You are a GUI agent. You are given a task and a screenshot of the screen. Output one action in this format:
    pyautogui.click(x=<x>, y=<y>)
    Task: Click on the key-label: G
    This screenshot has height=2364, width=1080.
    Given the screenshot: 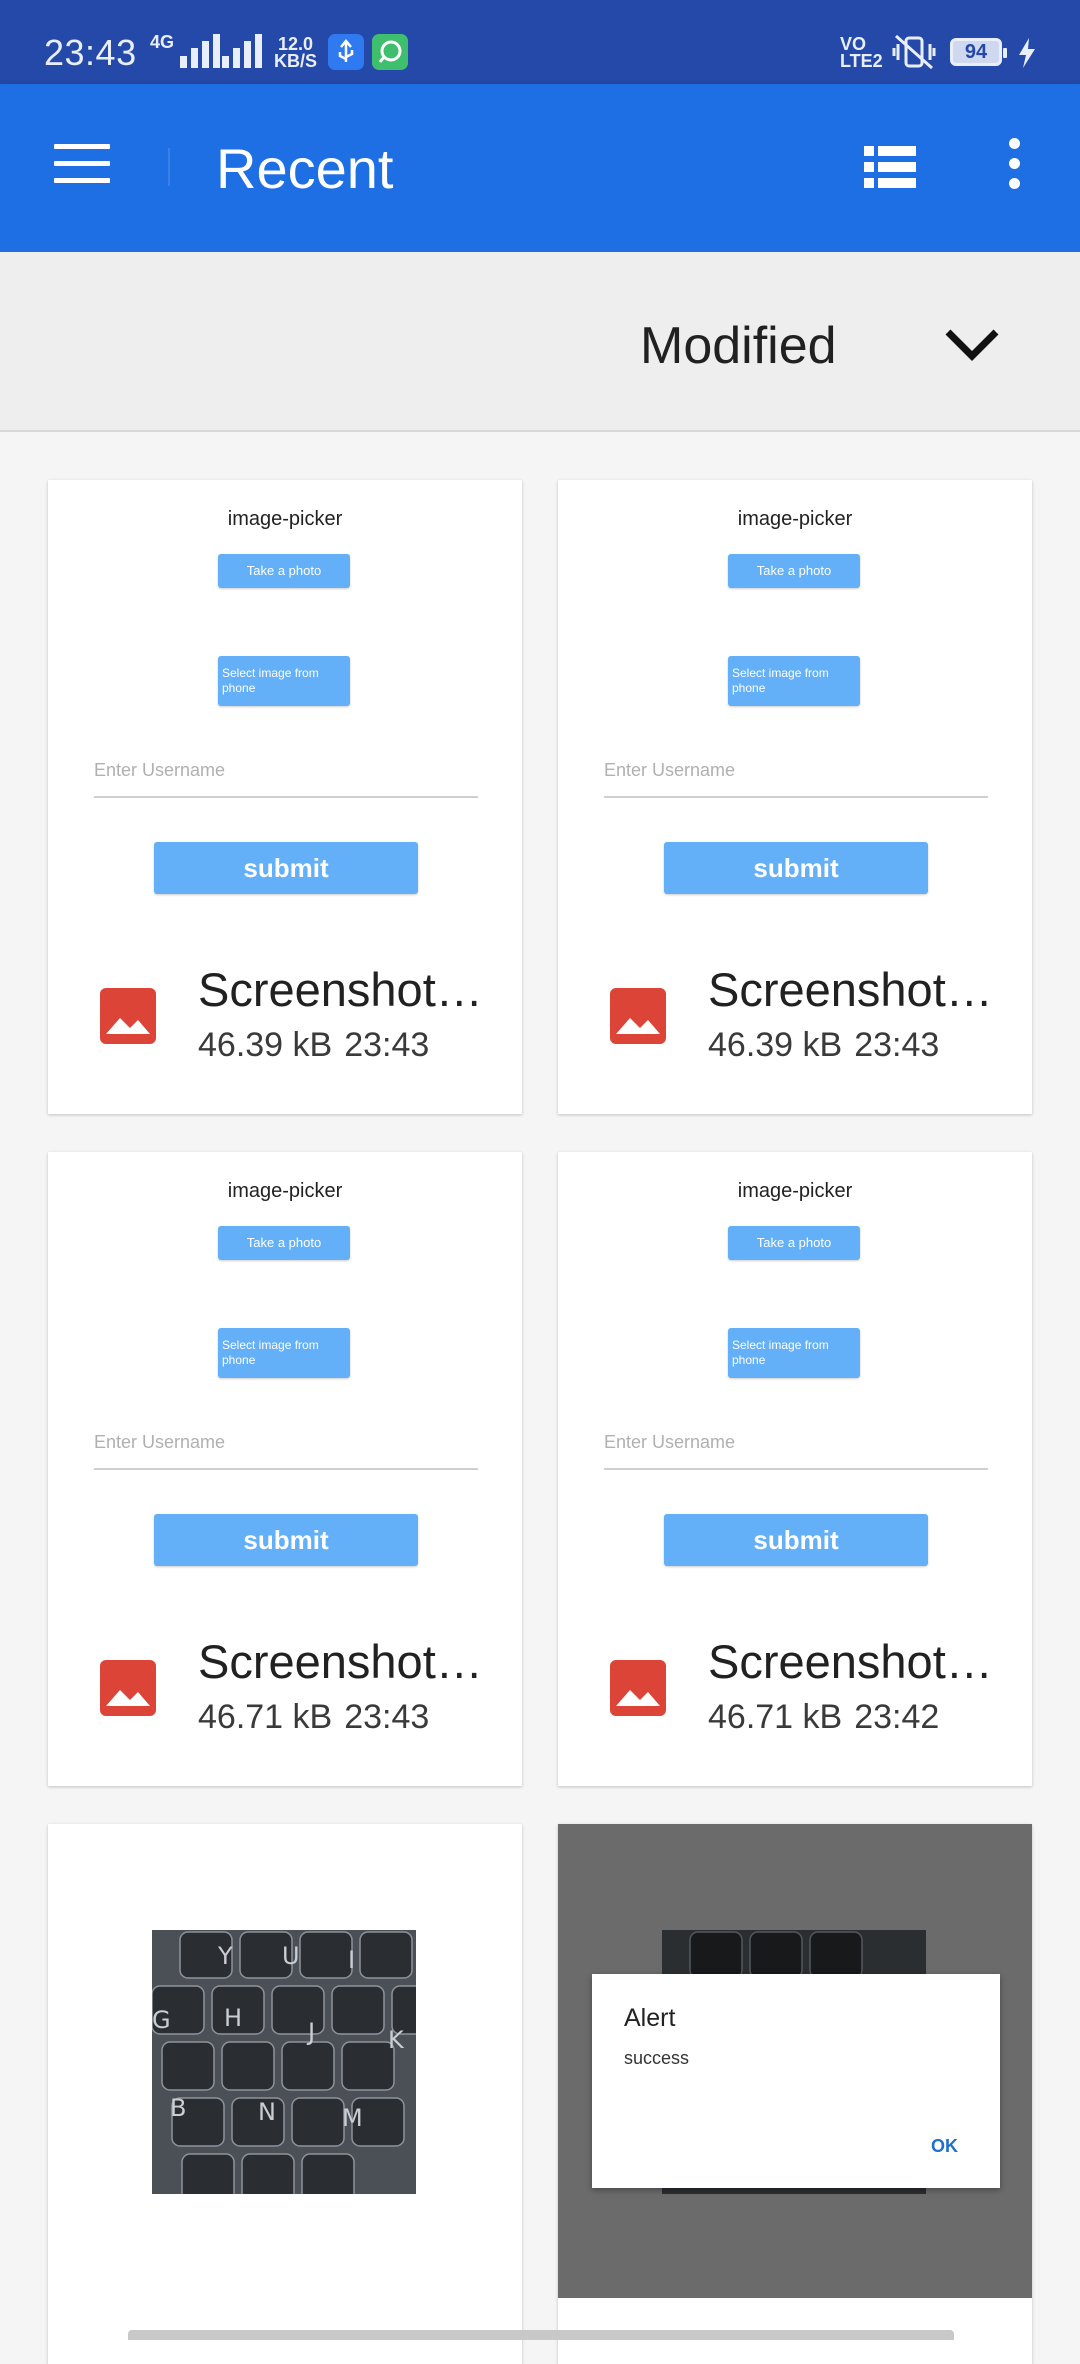 What is the action you would take?
    pyautogui.click(x=161, y=2020)
    